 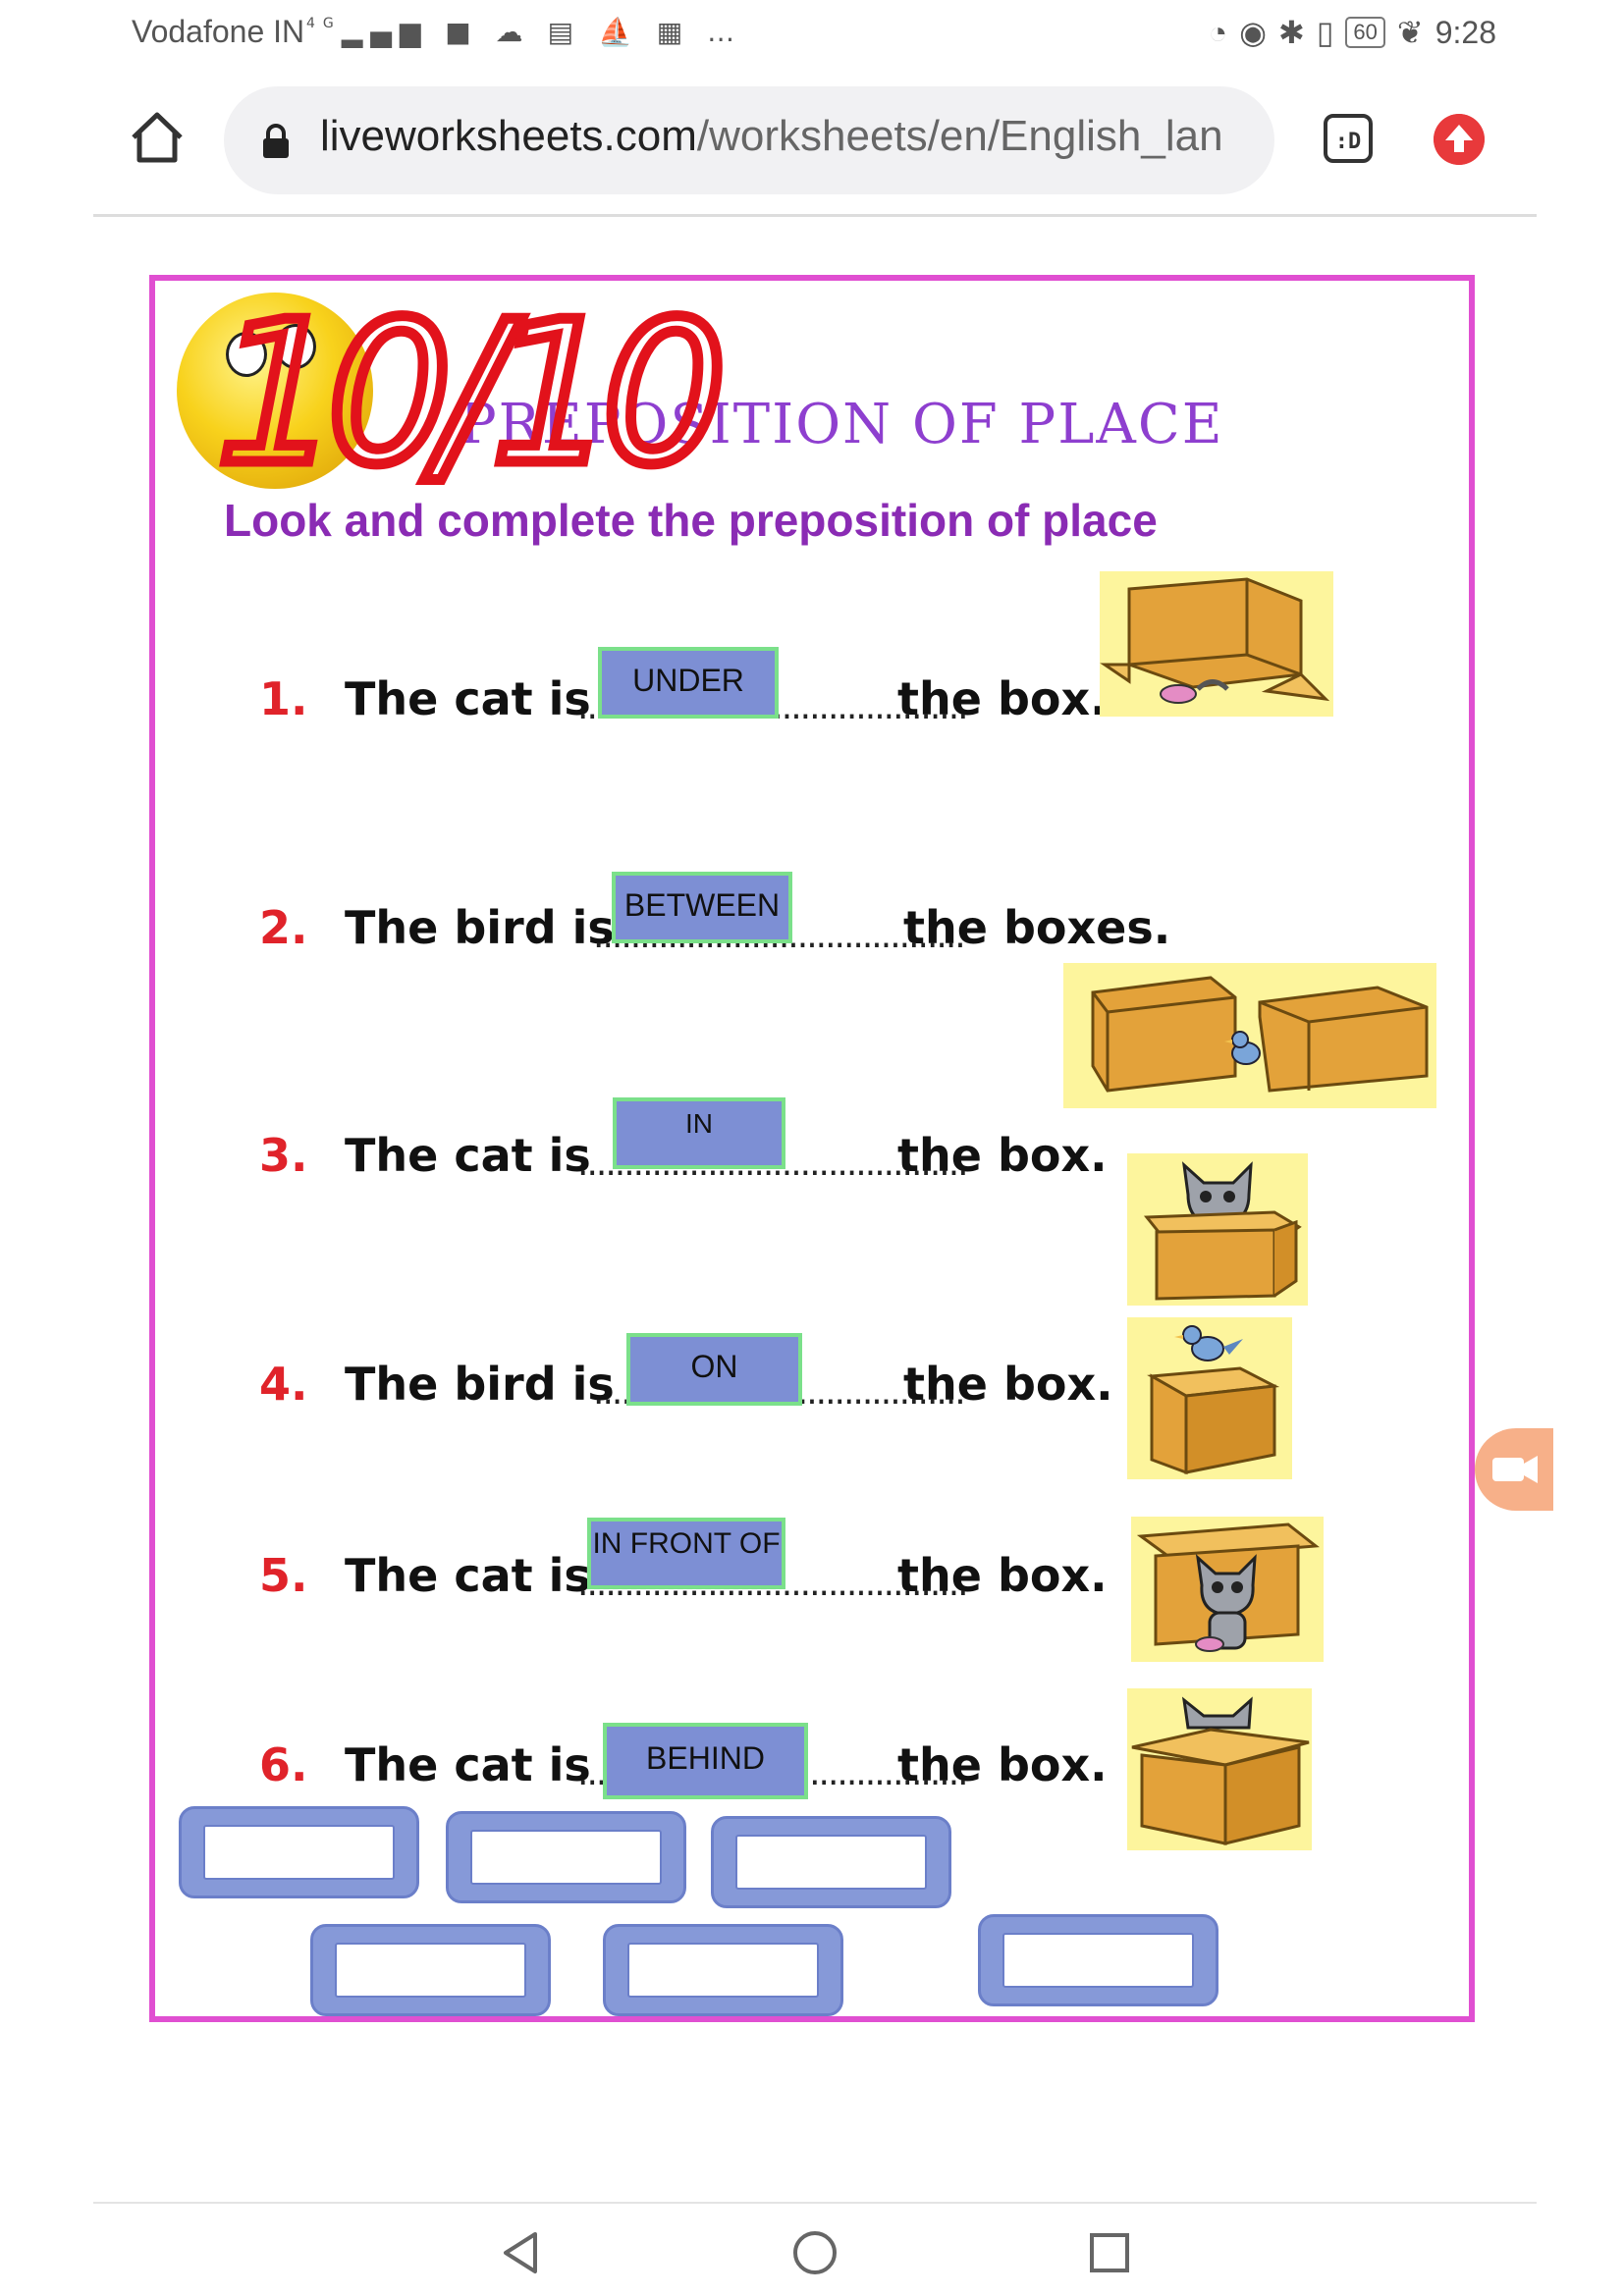 What do you see at coordinates (564, 32) in the screenshot?
I see `message-icon: ▤` at bounding box center [564, 32].